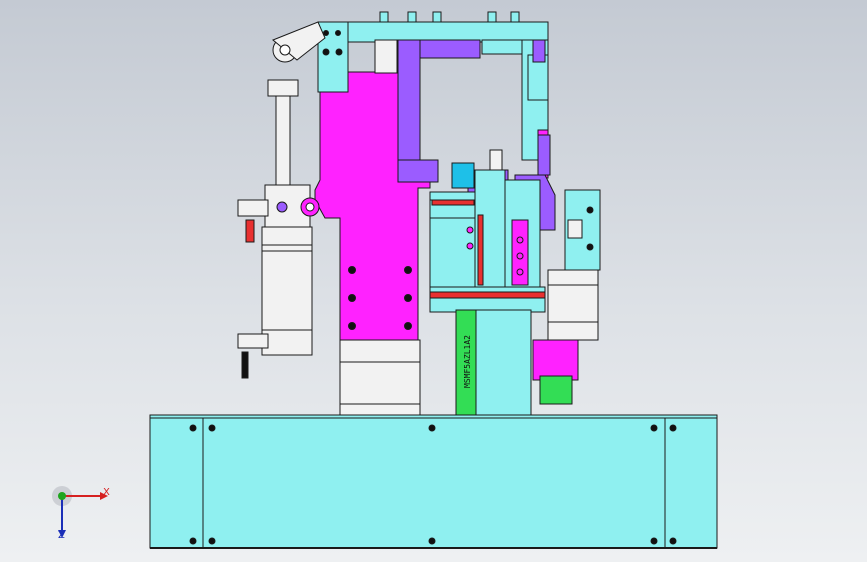 The height and width of the screenshot is (562, 867). Describe the element at coordinates (574, 265) in the screenshot. I see `side-block` at that location.